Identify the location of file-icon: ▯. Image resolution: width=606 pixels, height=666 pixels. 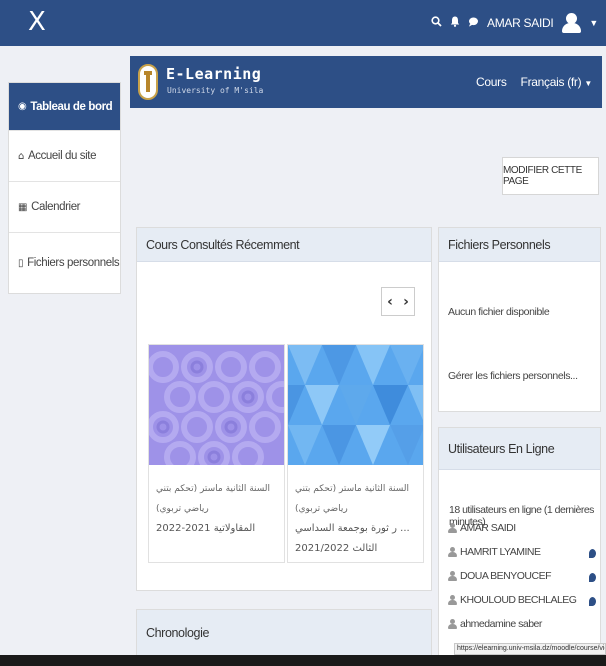
(21, 263).